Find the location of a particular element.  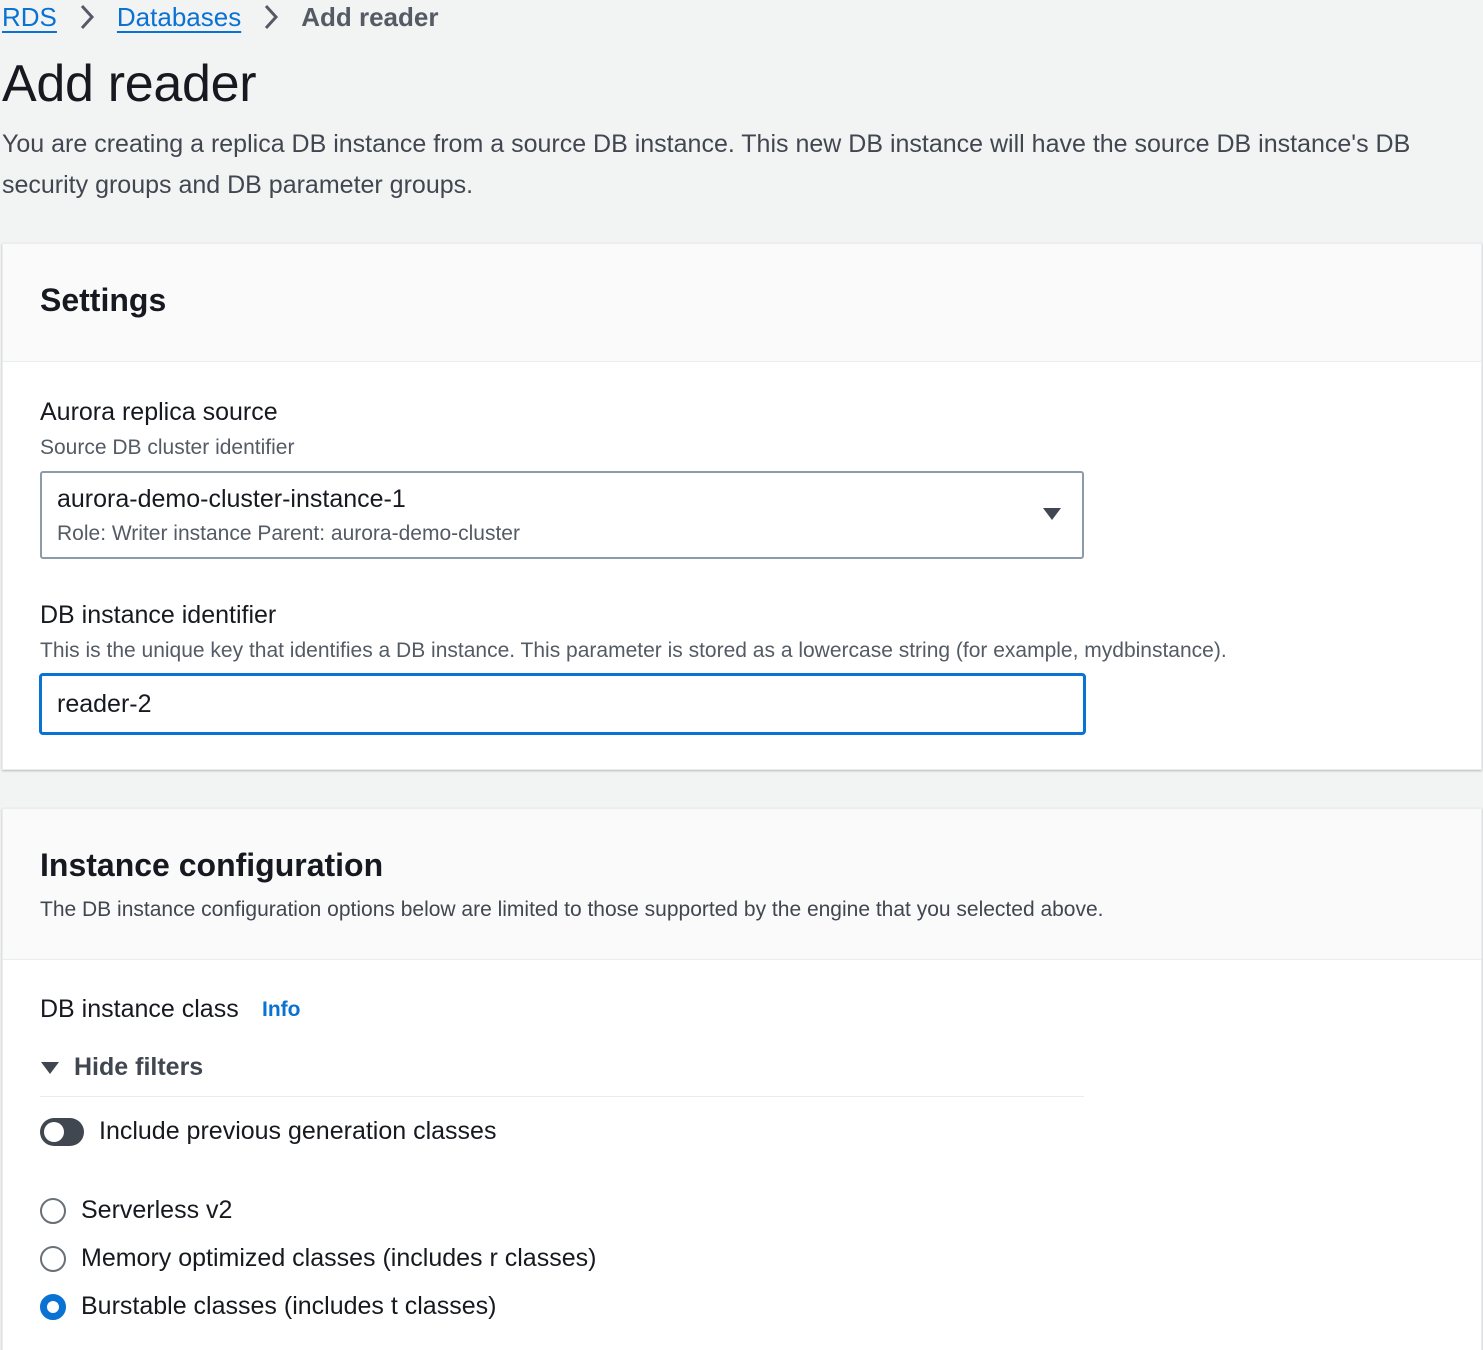

settings-panel-header: Settings is located at coordinates (742, 303).